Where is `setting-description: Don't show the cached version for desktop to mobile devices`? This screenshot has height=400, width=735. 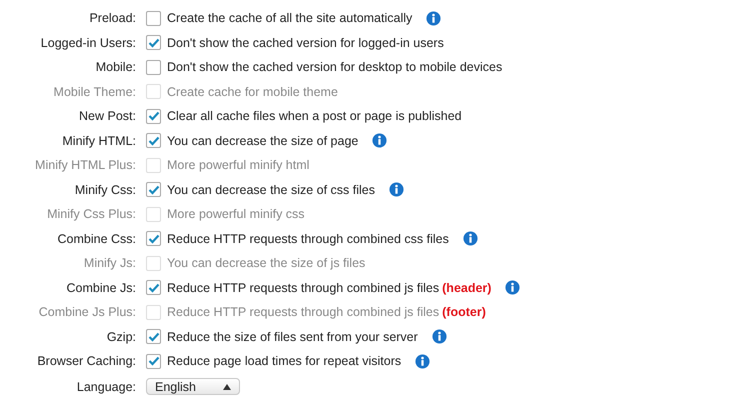 setting-description: Don't show the cached version for desktop to mobile devices is located at coordinates (334, 67).